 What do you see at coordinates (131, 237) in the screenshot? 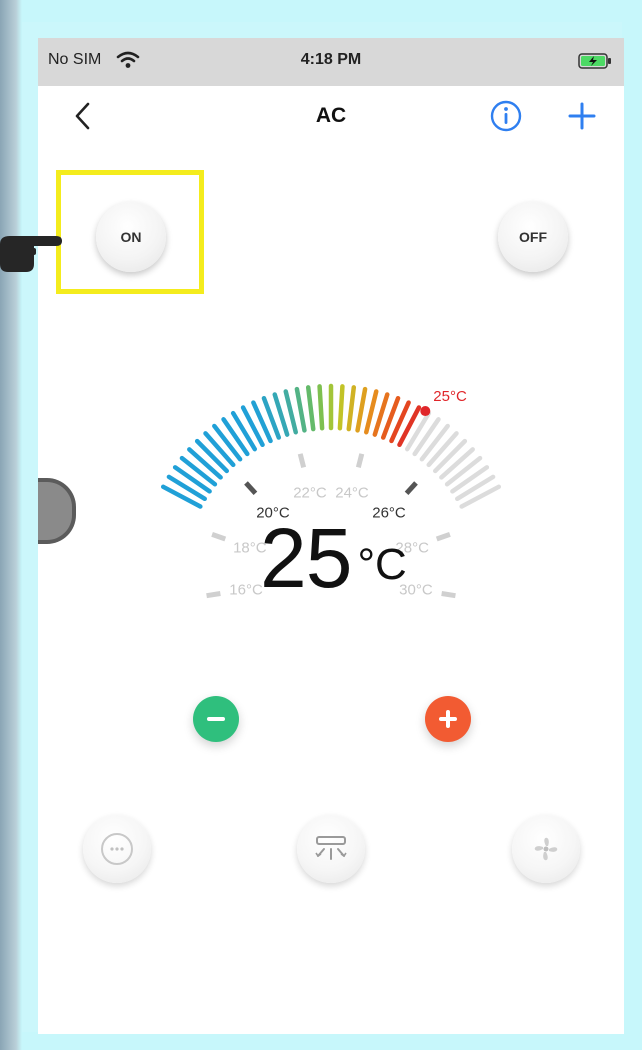
I see `on-button: ON` at bounding box center [131, 237].